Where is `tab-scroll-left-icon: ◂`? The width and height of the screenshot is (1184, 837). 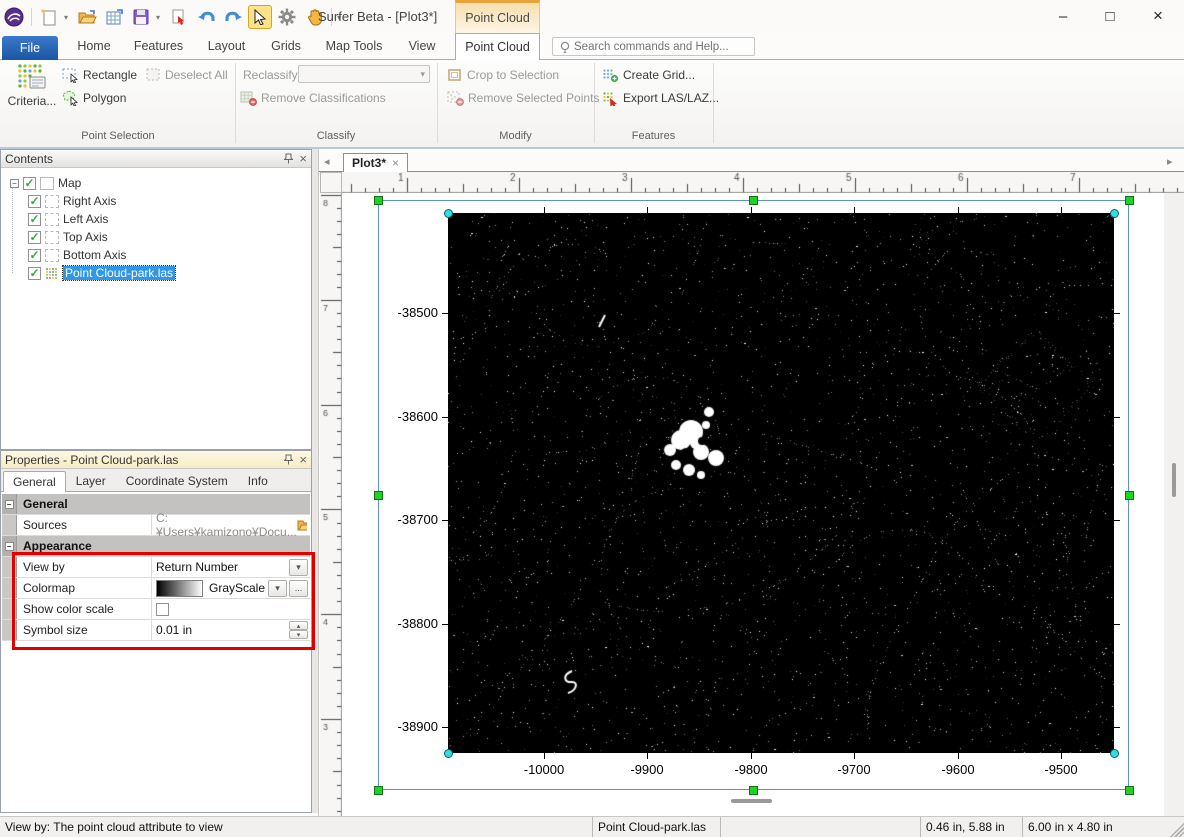
tab-scroll-left-icon: ◂ is located at coordinates (327, 161).